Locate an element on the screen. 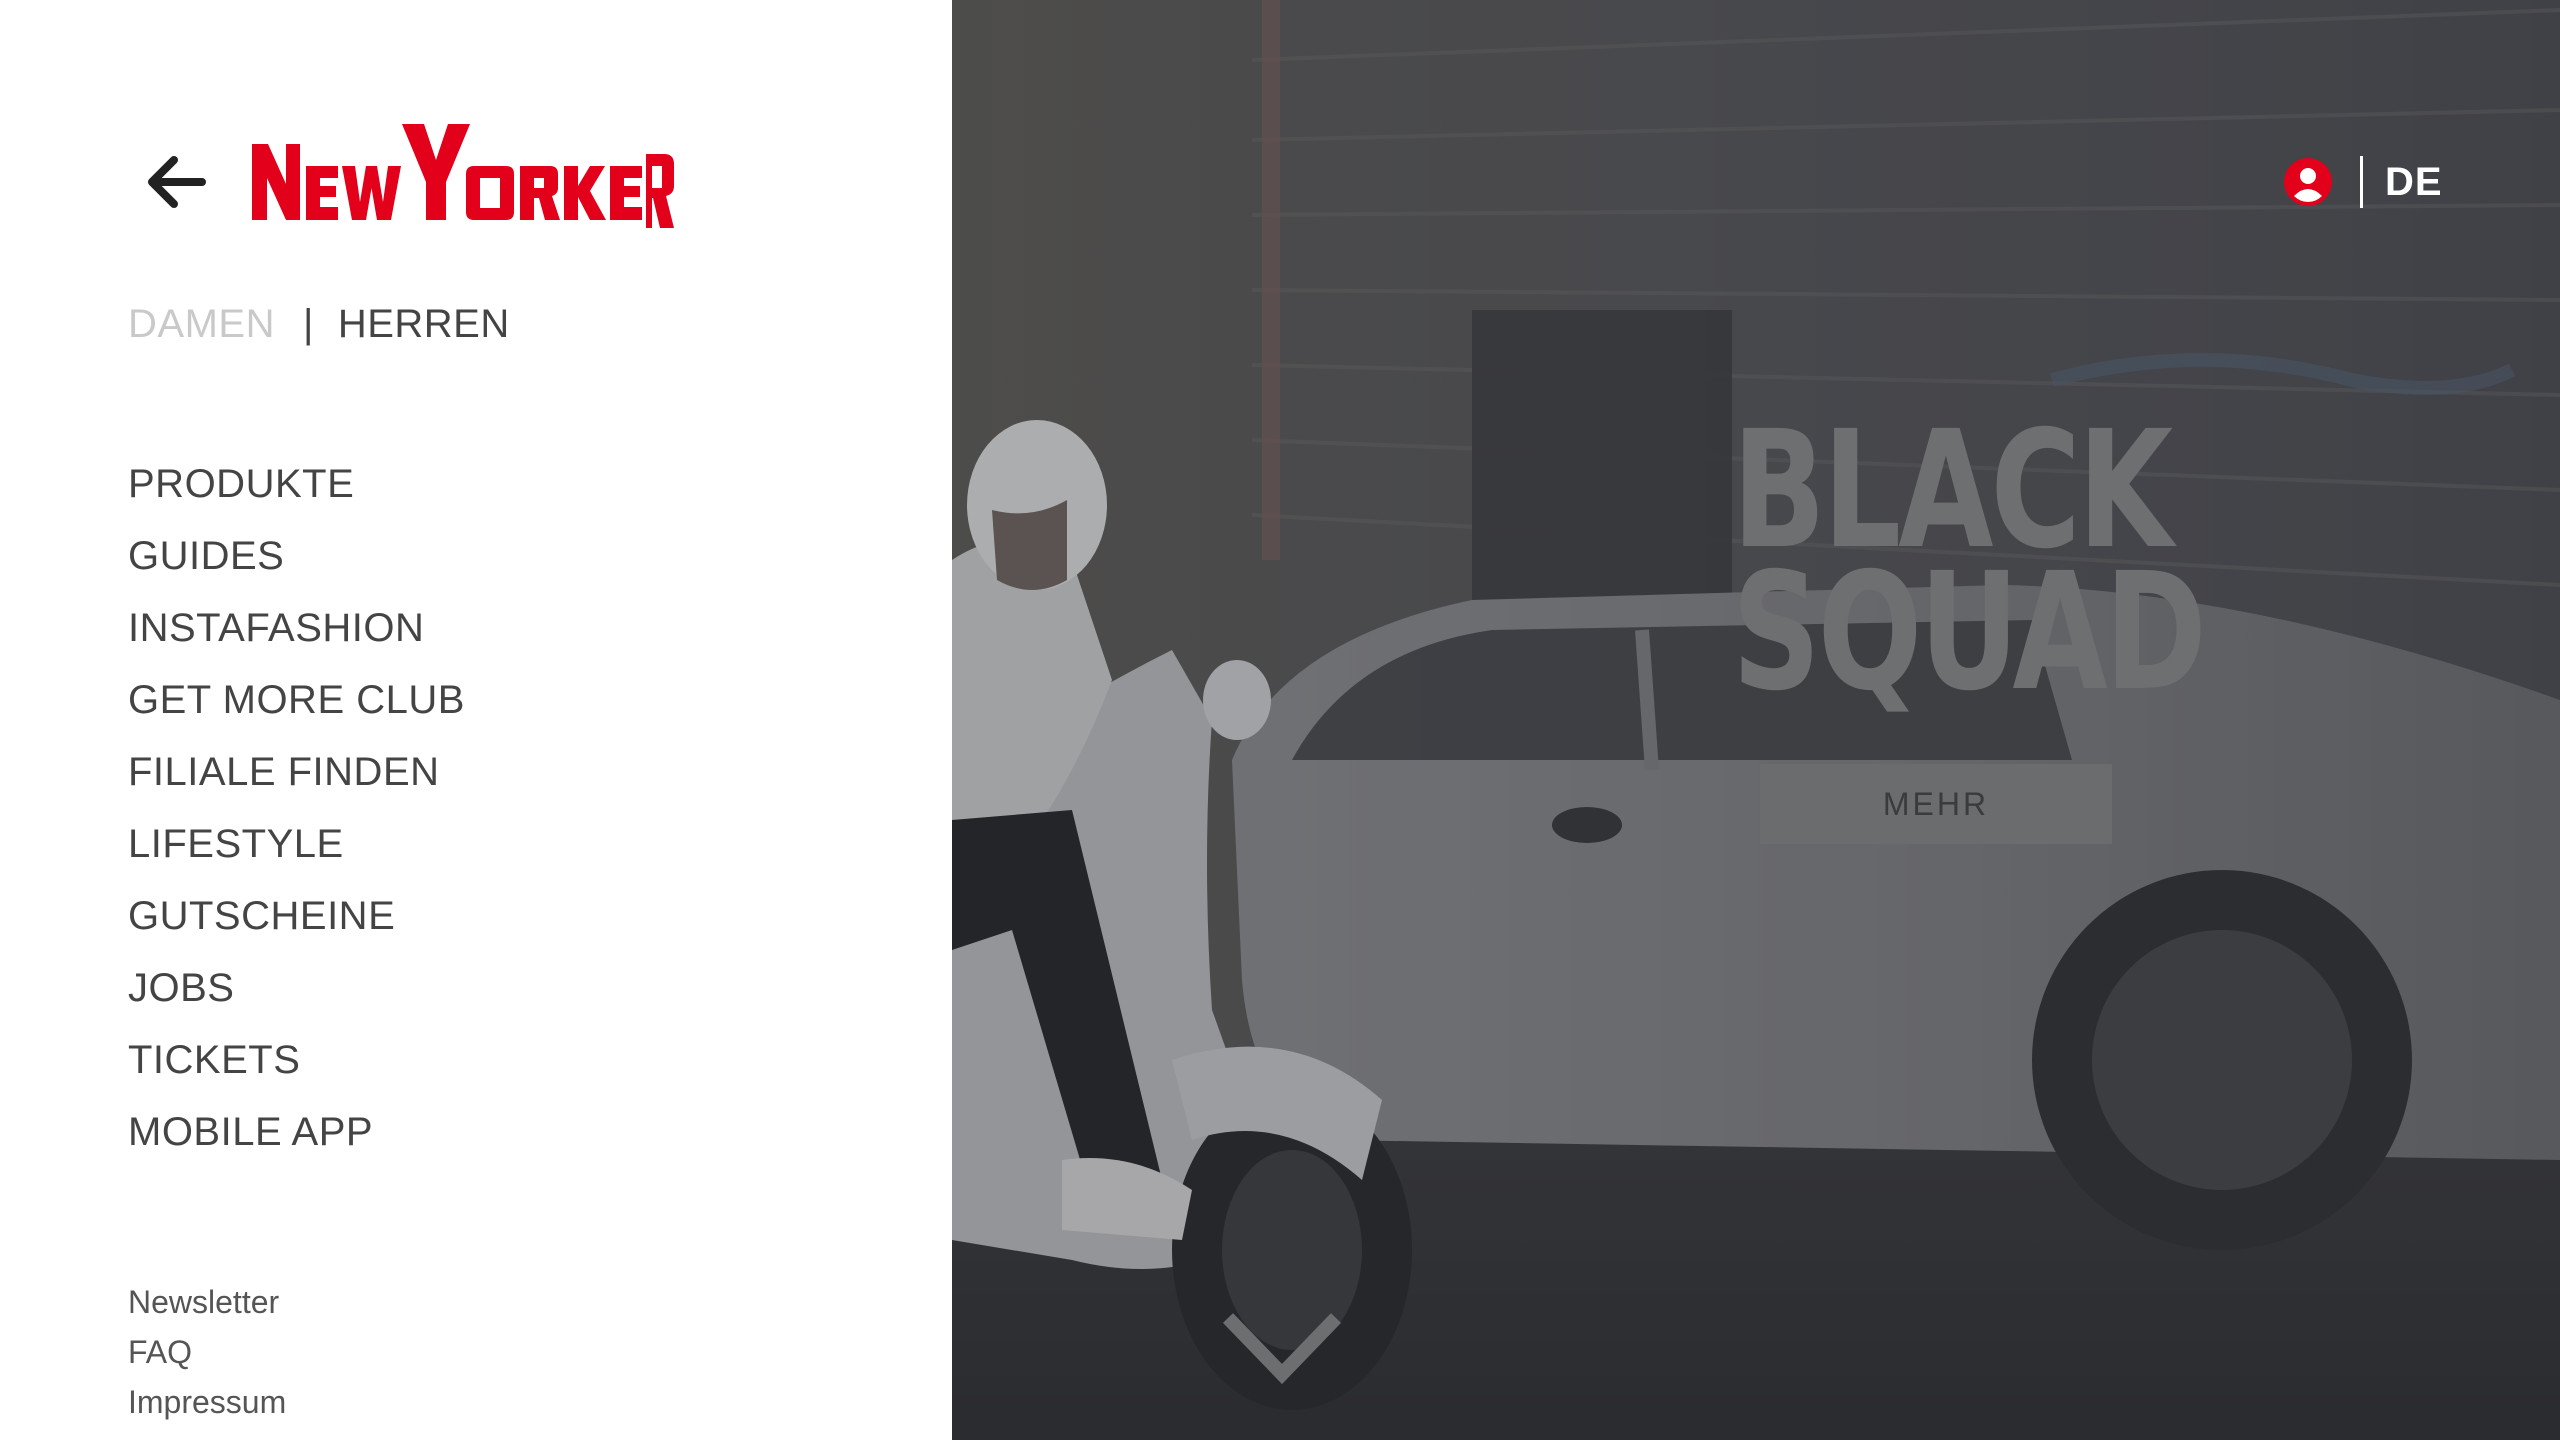 The width and height of the screenshot is (2560, 1440). nav-item-lifestyle: LIFESTYLE is located at coordinates (296, 852).